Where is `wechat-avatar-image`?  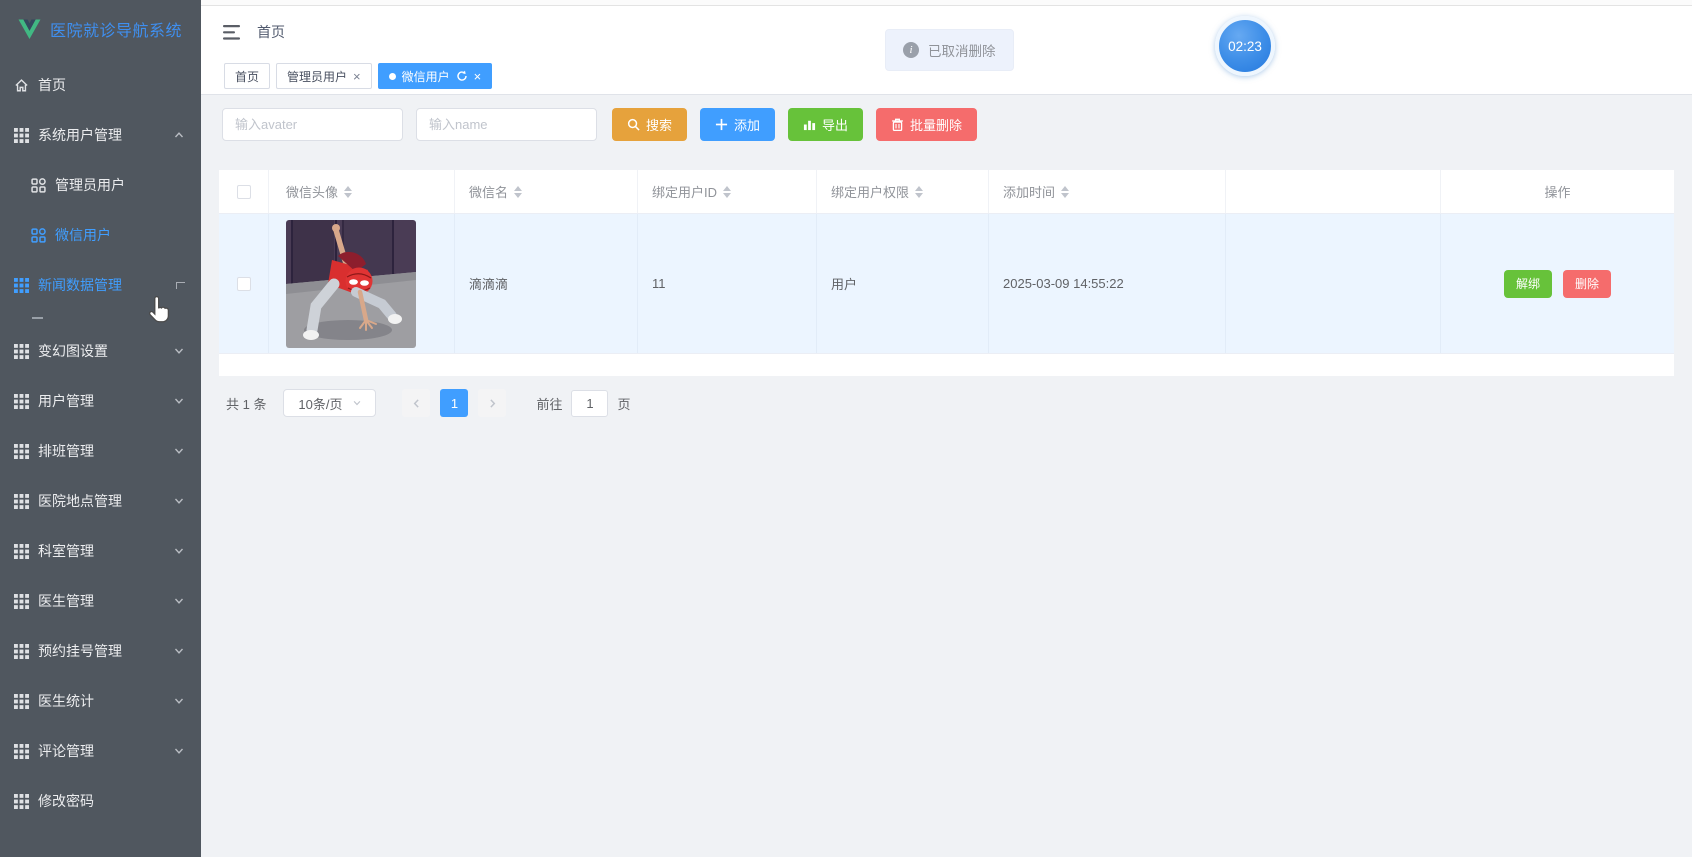 wechat-avatar-image is located at coordinates (351, 283).